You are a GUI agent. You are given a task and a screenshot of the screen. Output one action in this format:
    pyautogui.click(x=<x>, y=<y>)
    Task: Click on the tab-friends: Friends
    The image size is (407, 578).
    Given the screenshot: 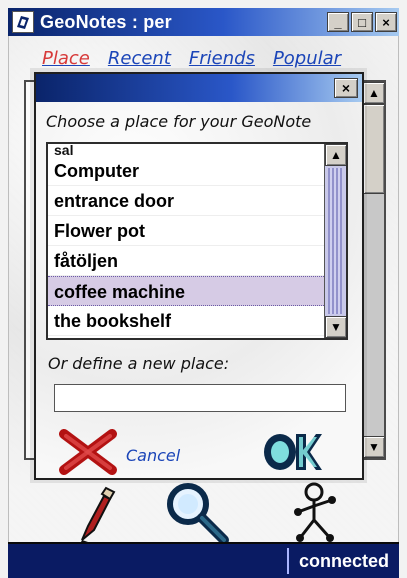 What is the action you would take?
    pyautogui.click(x=222, y=58)
    